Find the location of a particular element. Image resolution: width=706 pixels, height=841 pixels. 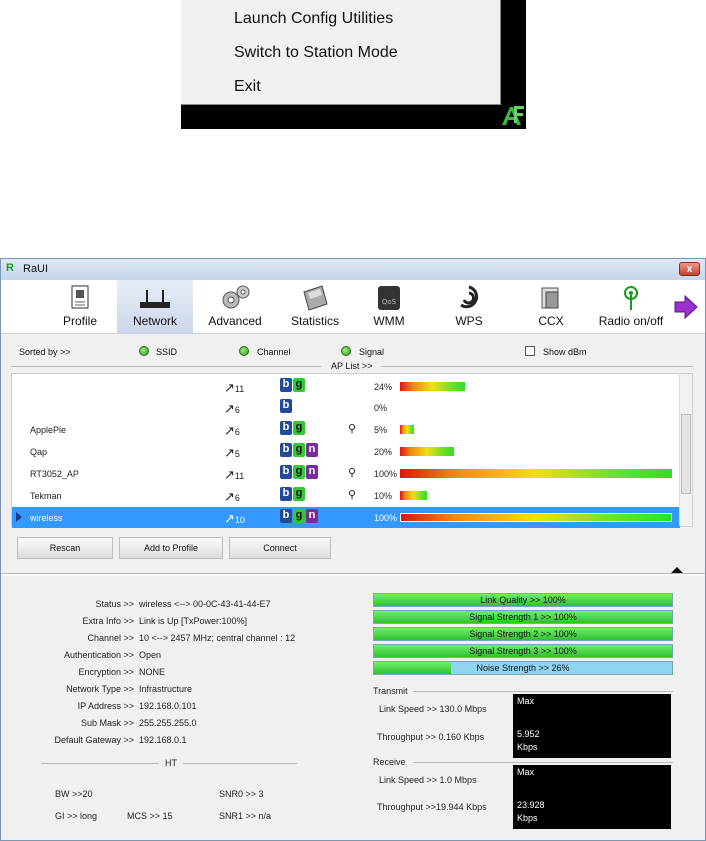

ap-row: Tekman ↗6 b g ⚲ 10% is located at coordinates (346, 495).